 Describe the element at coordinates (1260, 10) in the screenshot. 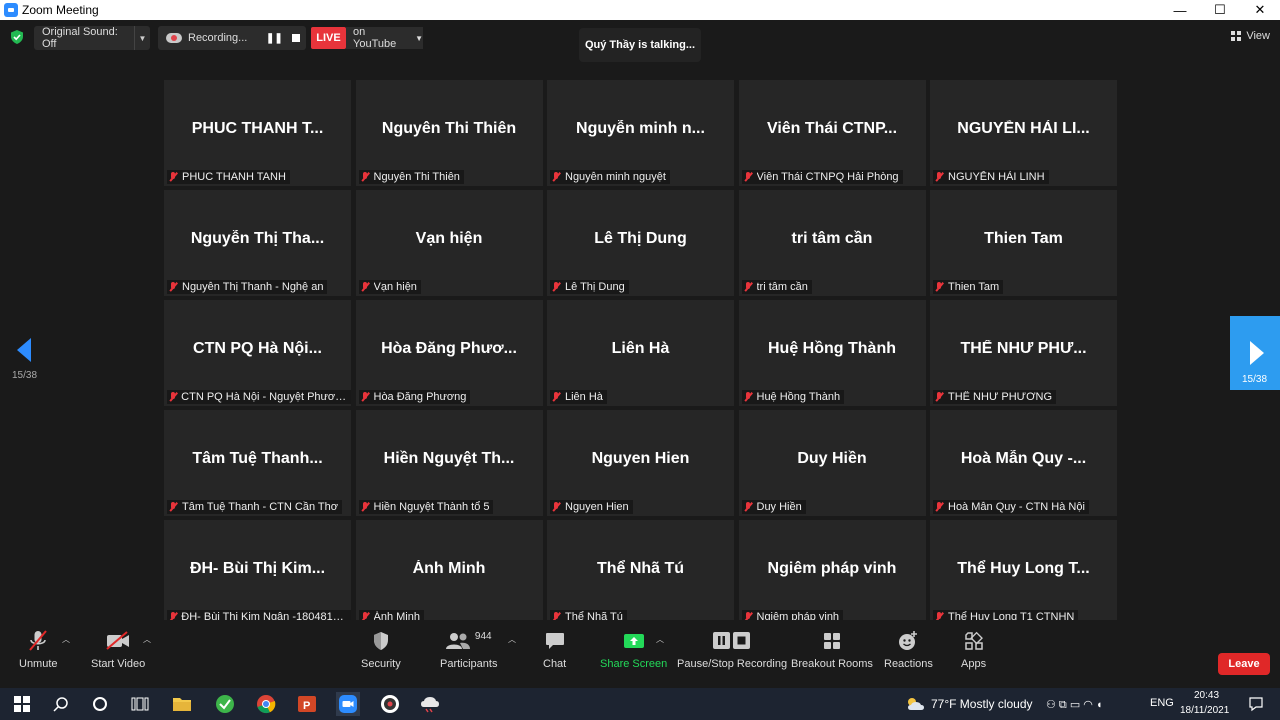

I see `close-button: ✕` at that location.